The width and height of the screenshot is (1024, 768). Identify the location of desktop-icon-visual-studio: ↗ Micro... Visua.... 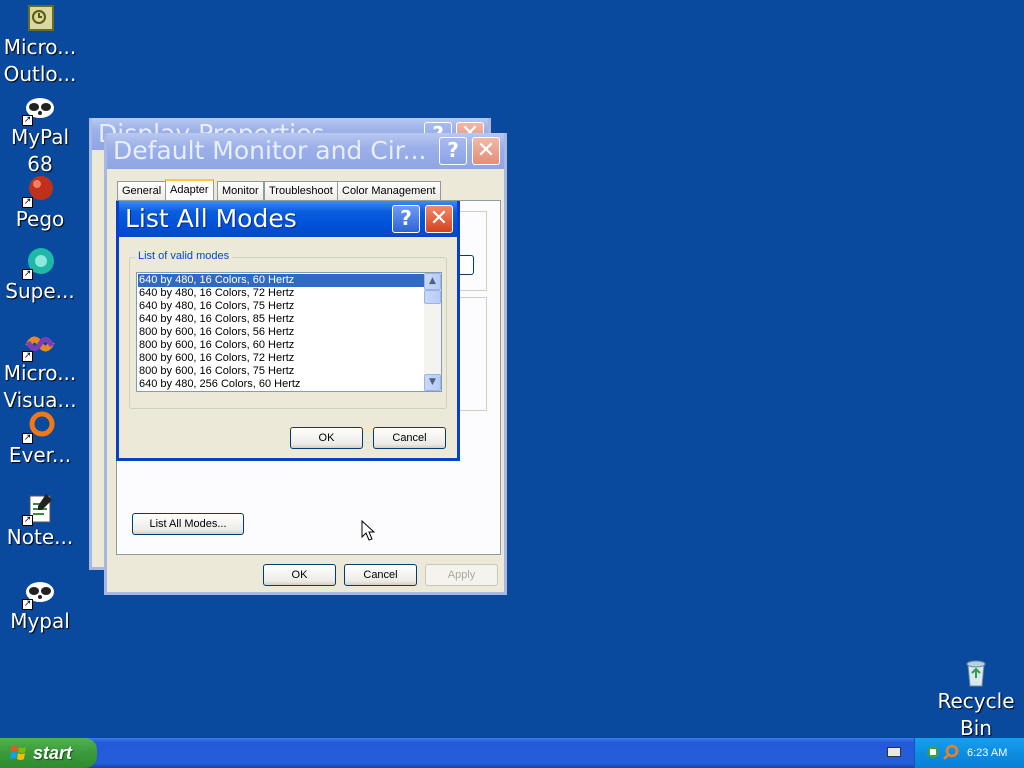
(40, 371).